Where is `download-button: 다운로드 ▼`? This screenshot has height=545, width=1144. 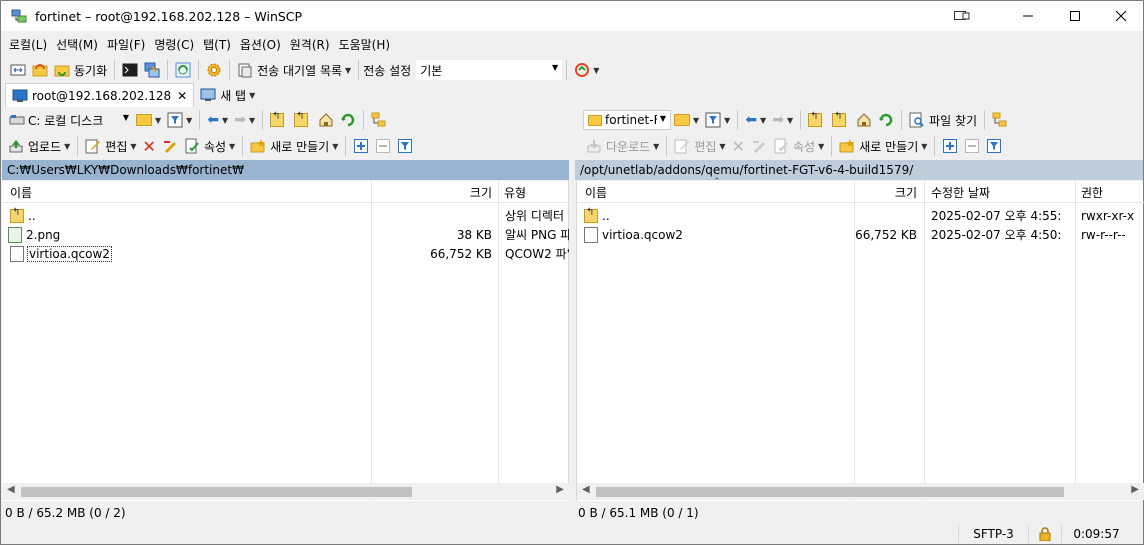 download-button: 다운로드 ▼ is located at coordinates (622, 146).